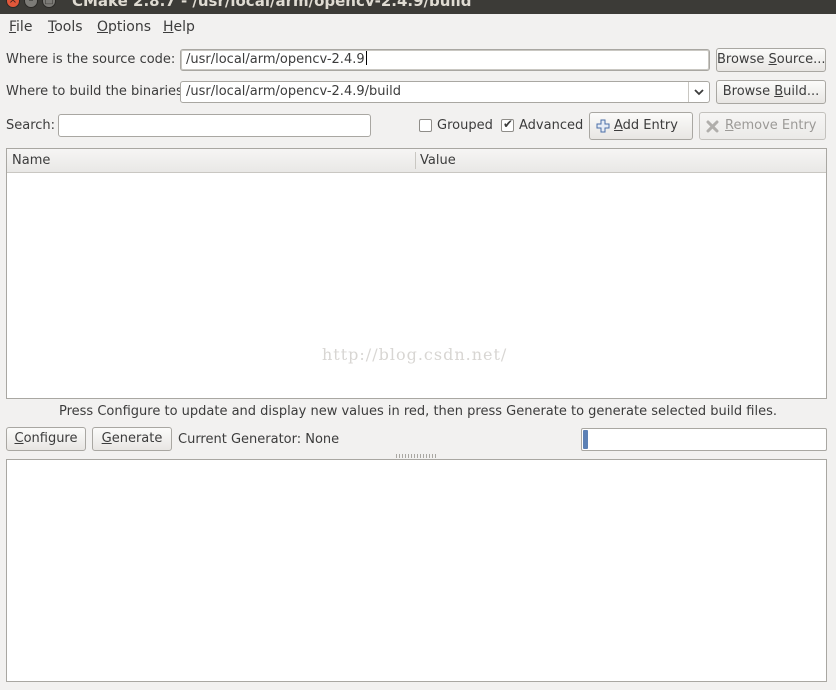  Describe the element at coordinates (184, 27) in the screenshot. I see `menu-help-label: elp` at that location.